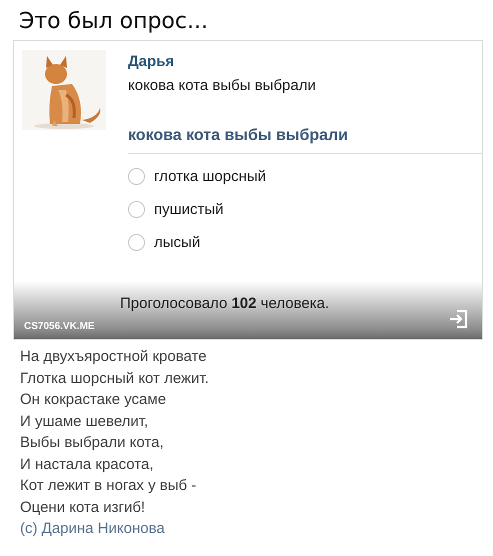  I want to click on image-source: CS7056.VK.ME, so click(59, 326).